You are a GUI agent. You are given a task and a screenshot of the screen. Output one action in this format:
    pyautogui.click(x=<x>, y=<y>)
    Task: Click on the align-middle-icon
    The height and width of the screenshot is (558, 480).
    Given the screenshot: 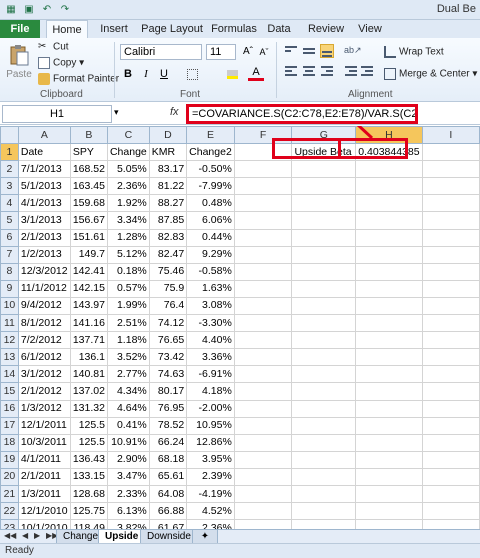 What is the action you would take?
    pyautogui.click(x=309, y=51)
    